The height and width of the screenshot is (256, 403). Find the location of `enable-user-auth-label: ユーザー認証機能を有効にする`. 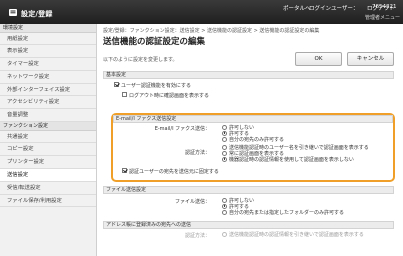

enable-user-auth-label: ユーザー認証機能を有効にする is located at coordinates (156, 85).